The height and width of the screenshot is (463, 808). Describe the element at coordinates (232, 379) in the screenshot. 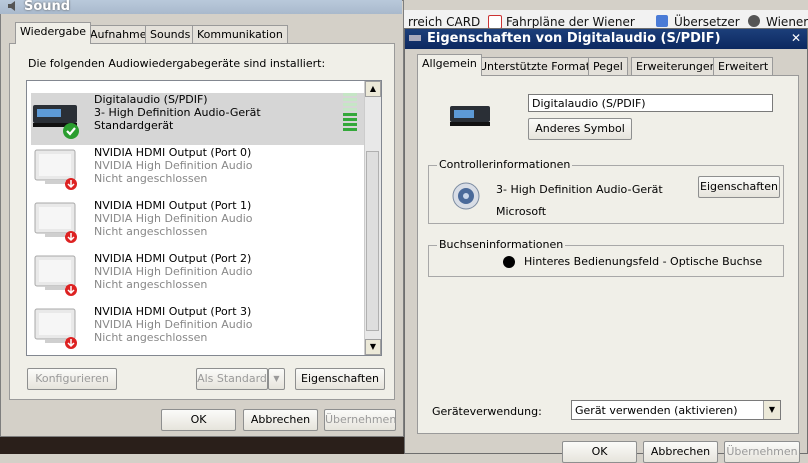

I see `set-default-button: Als Standard` at that location.